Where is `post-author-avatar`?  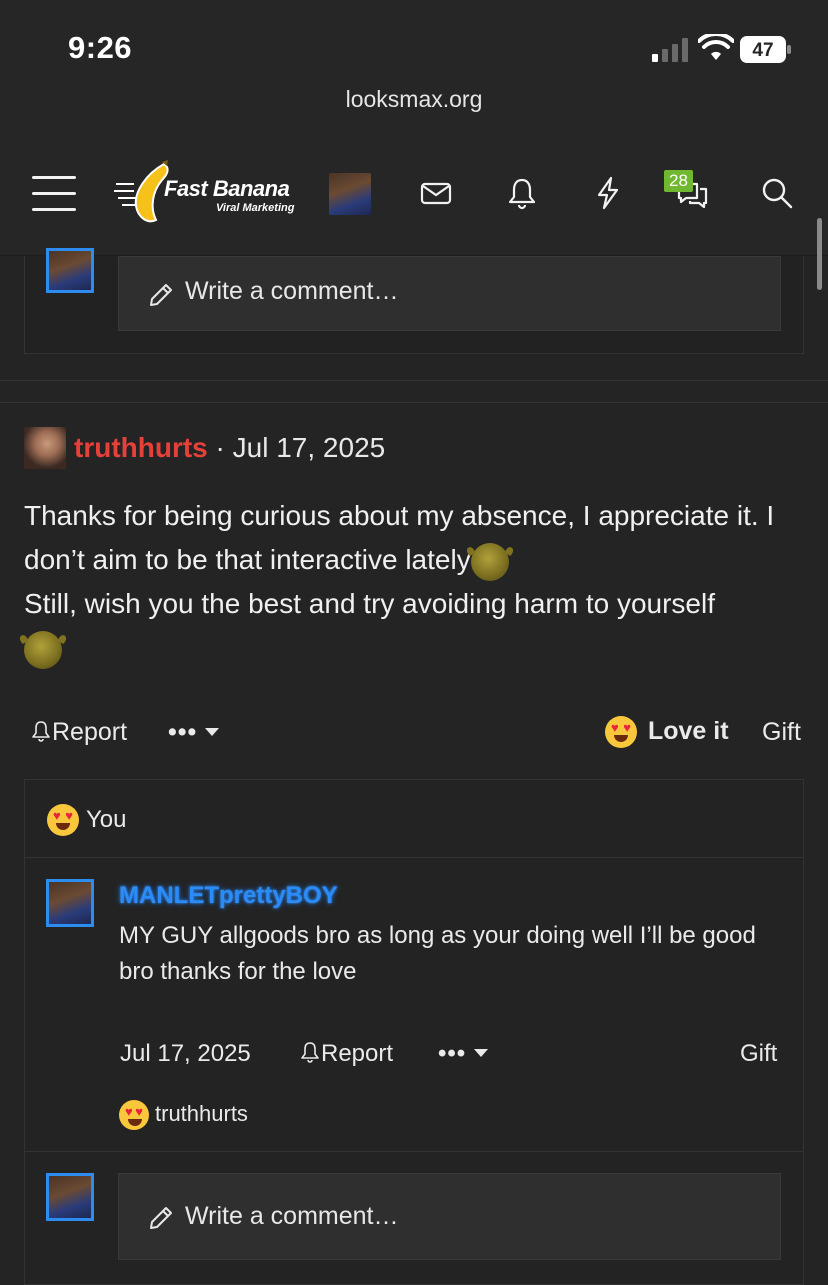
post-author-avatar is located at coordinates (45, 448).